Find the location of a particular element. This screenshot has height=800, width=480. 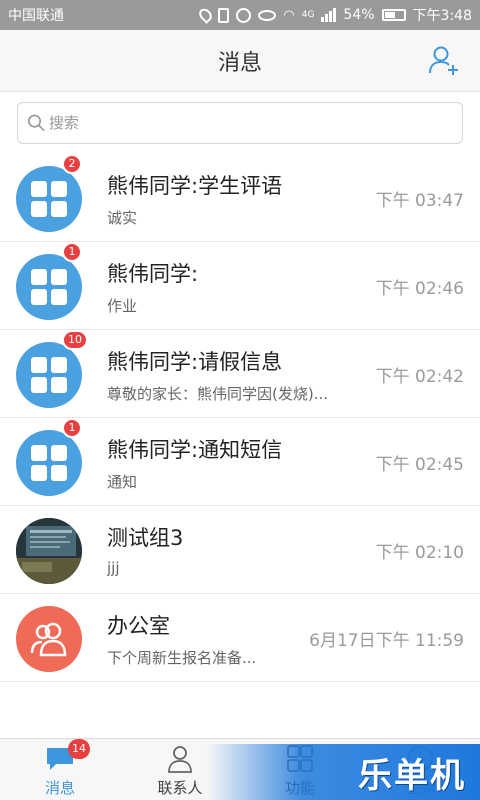

page-title: 消息 is located at coordinates (239, 63).